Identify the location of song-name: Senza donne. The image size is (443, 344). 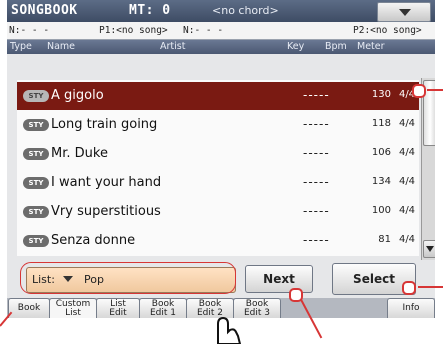
(93, 240).